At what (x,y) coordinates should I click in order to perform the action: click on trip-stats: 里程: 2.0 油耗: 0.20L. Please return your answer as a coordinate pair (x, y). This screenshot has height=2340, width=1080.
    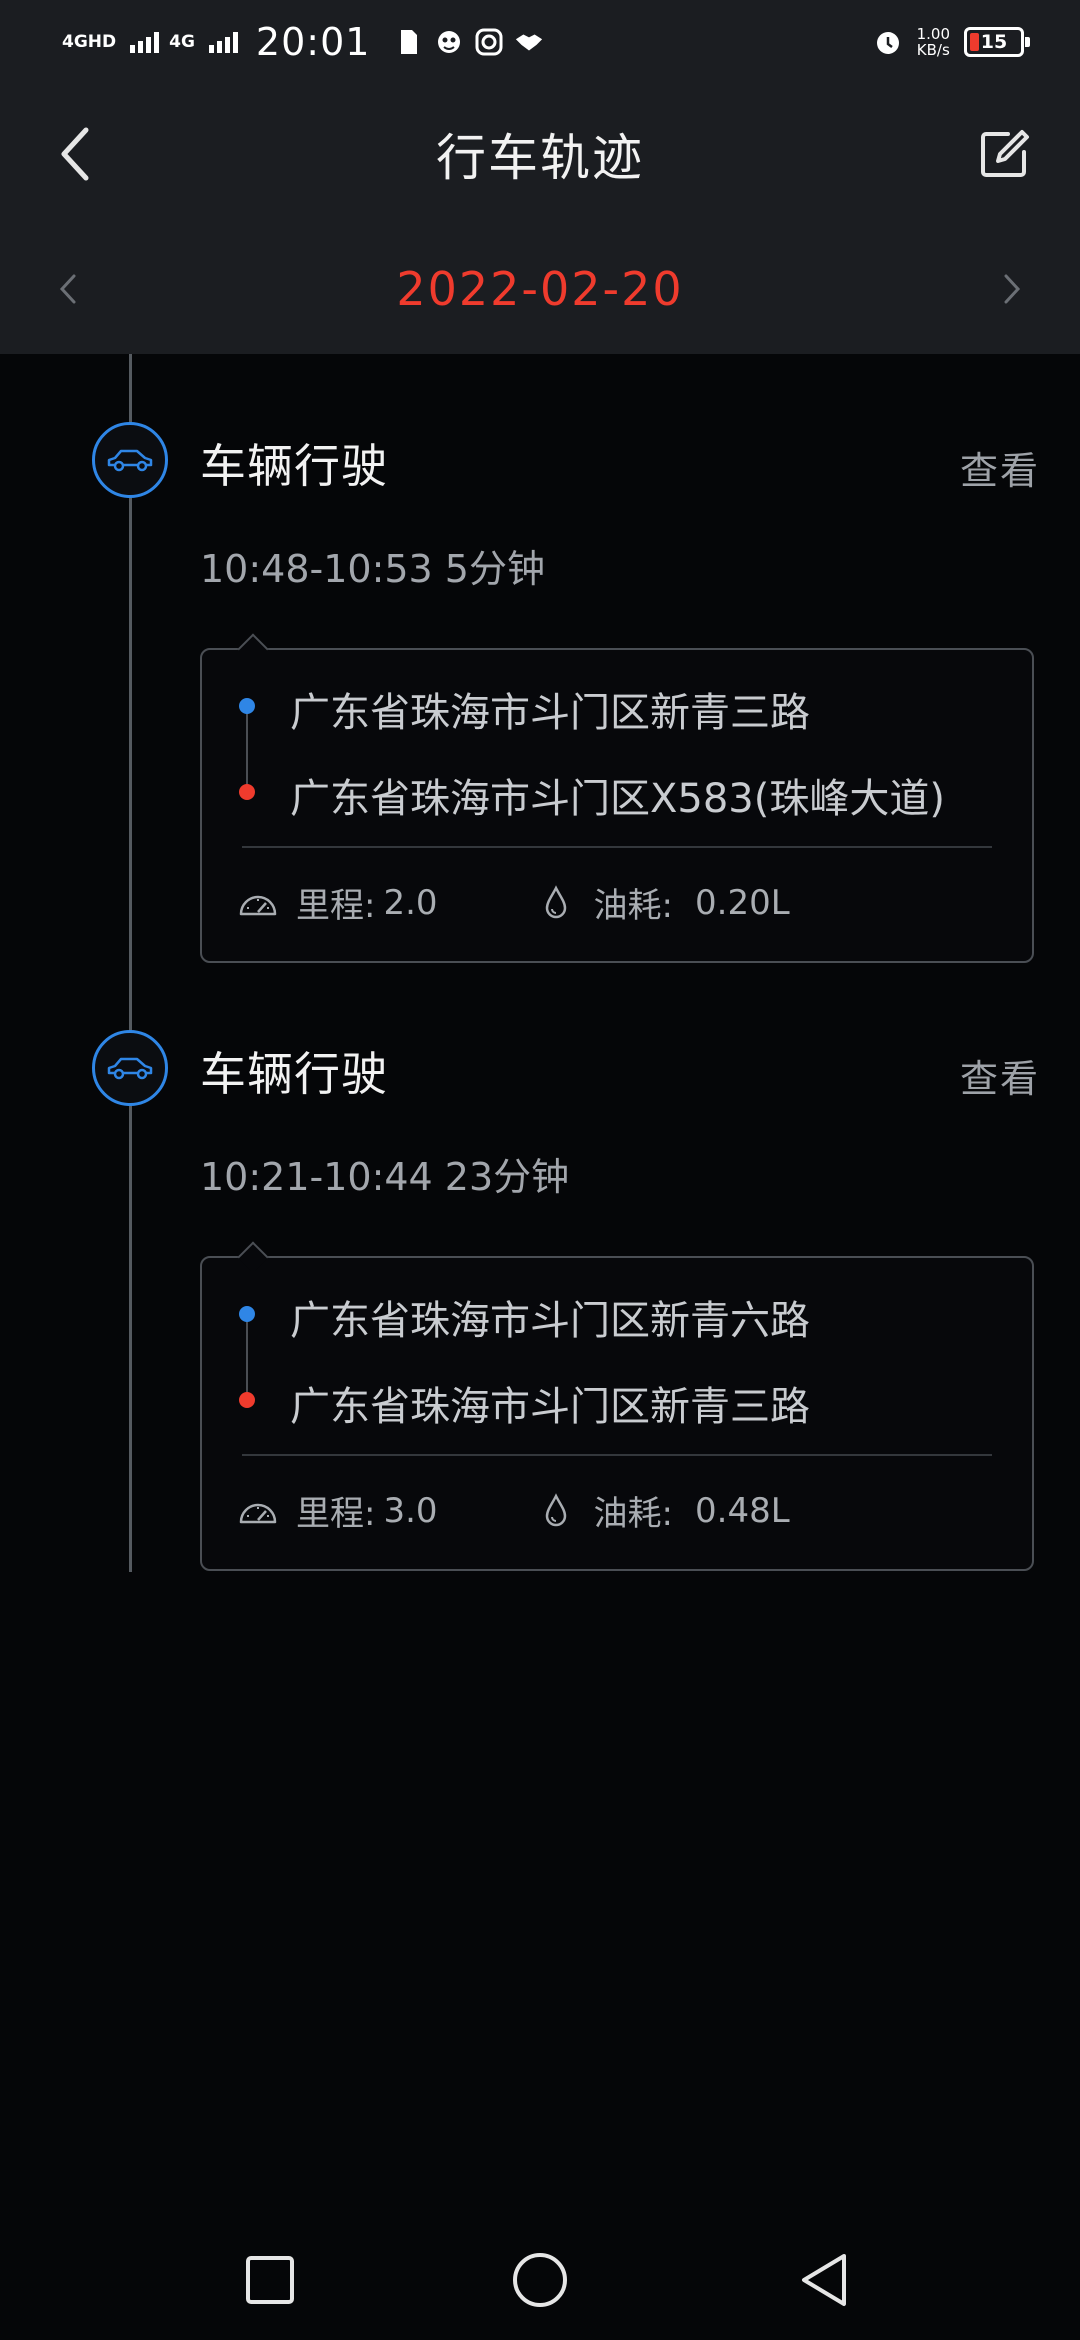
    Looking at the image, I should click on (513, 902).